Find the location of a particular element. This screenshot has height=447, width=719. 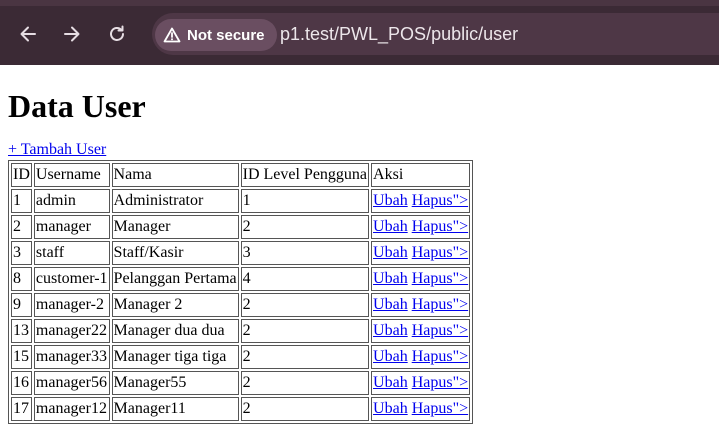

table-row: 17 manager12 Manager11 2 Ubah Hapus"> is located at coordinates (241, 409).